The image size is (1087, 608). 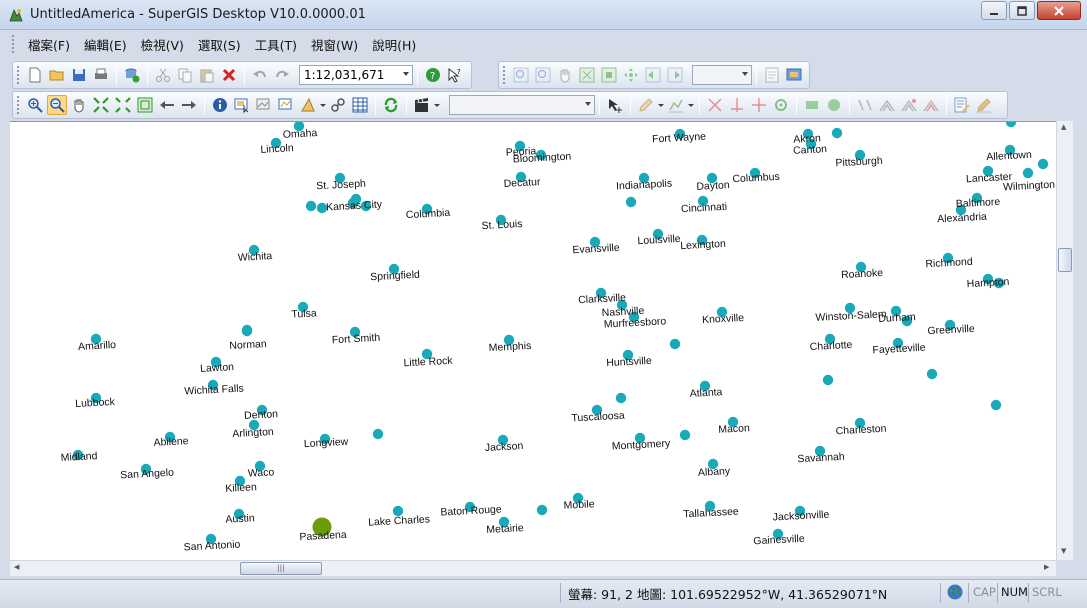 I want to click on scroll-right-icon: ▶, so click(x=1046, y=567).